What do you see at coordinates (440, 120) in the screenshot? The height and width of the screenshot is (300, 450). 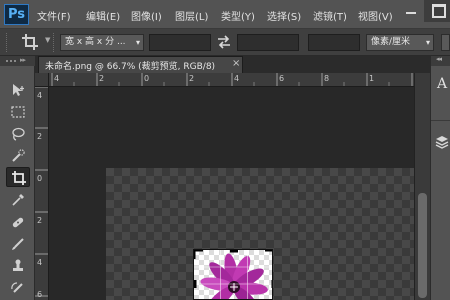 I see `dock-divider` at bounding box center [440, 120].